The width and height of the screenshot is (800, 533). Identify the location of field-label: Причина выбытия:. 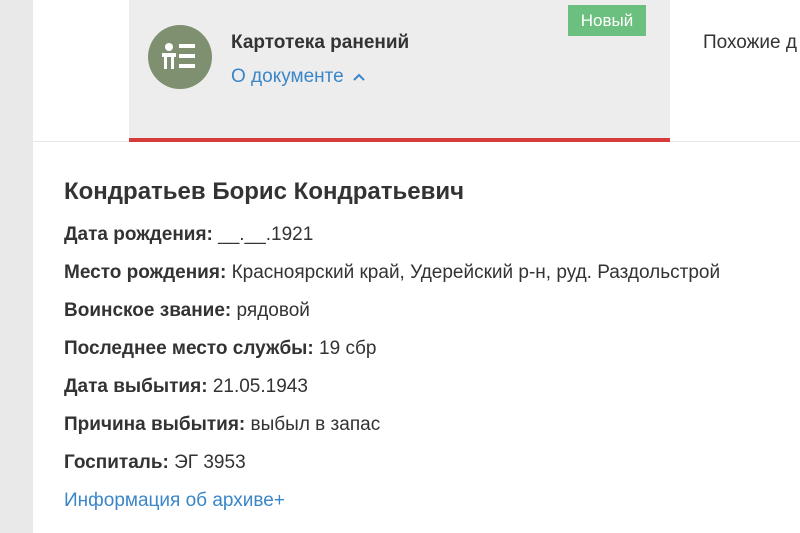
(155, 424).